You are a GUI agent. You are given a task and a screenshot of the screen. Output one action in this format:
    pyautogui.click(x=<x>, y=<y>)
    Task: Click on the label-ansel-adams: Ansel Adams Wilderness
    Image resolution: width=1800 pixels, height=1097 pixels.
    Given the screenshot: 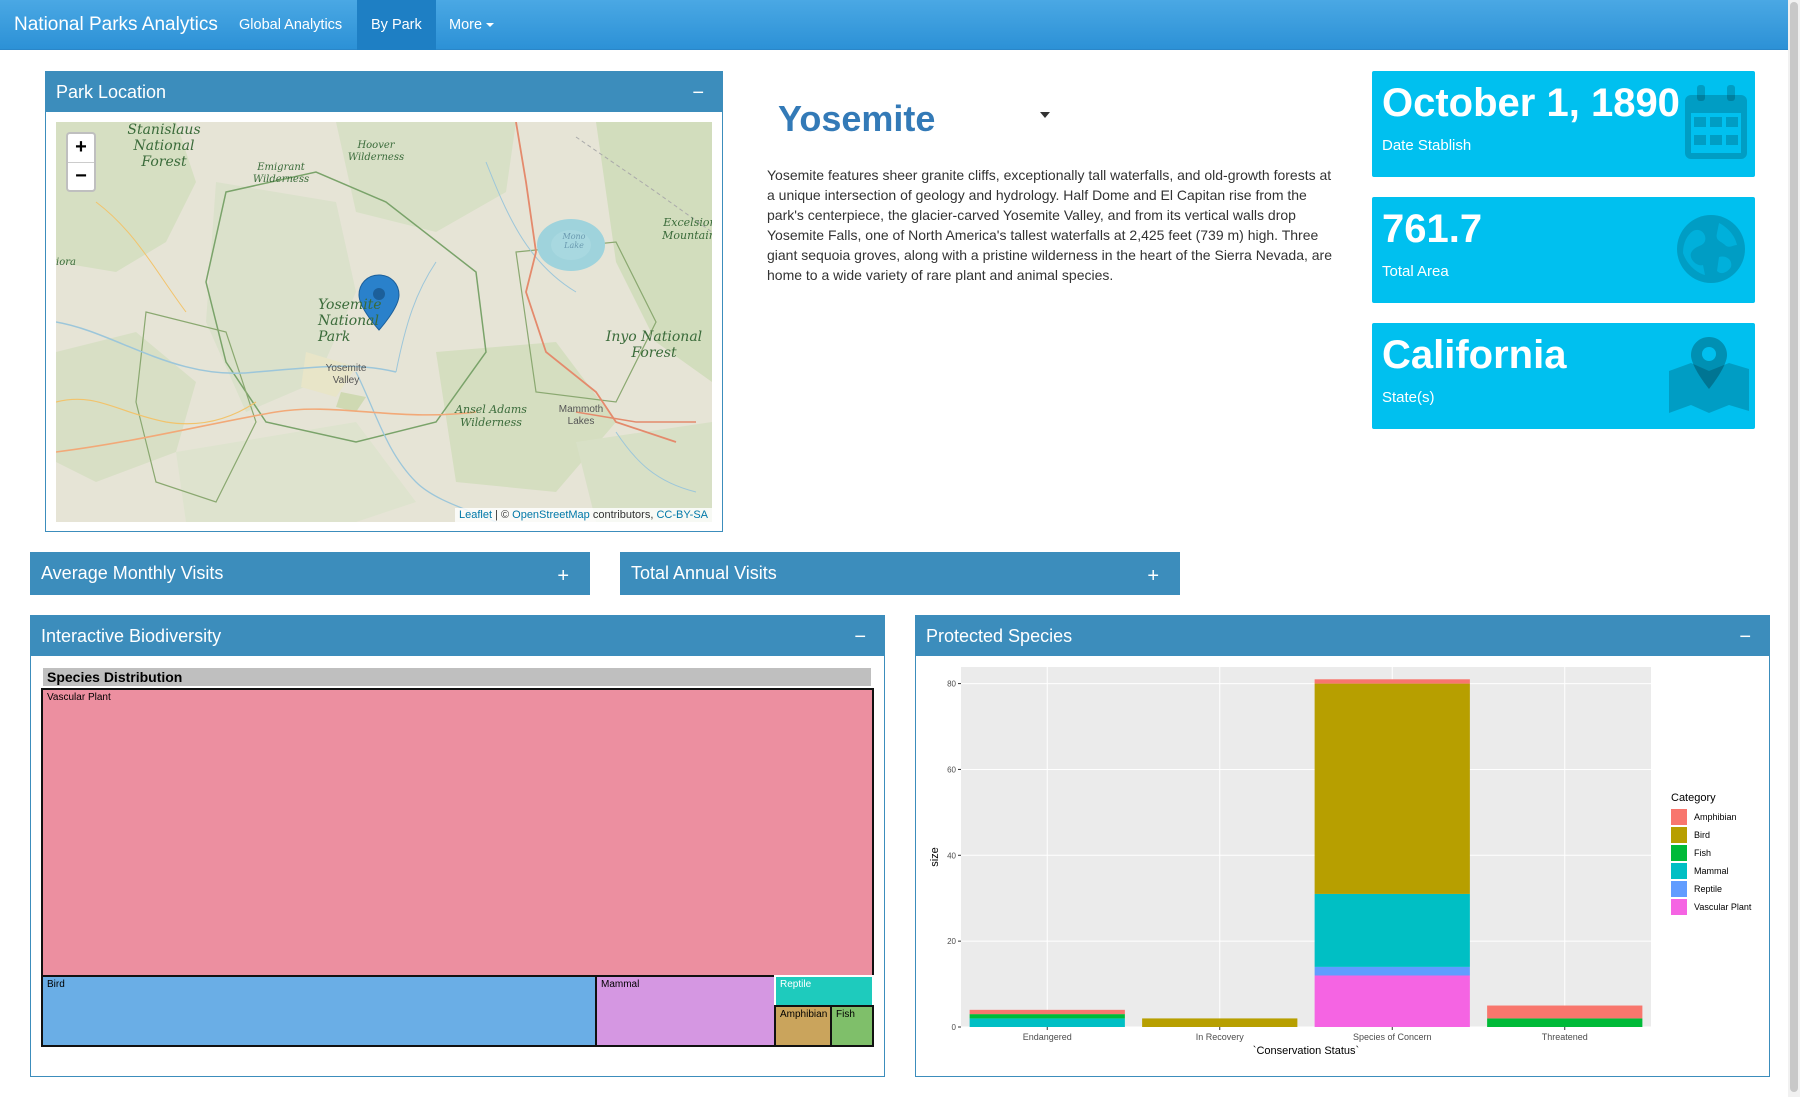 What is the action you would take?
    pyautogui.click(x=491, y=416)
    